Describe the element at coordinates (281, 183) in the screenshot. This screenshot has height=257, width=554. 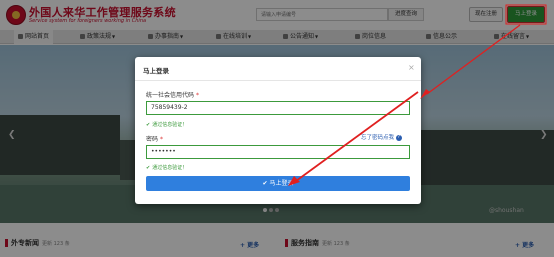
I see `submit-label: 马上登录` at that location.